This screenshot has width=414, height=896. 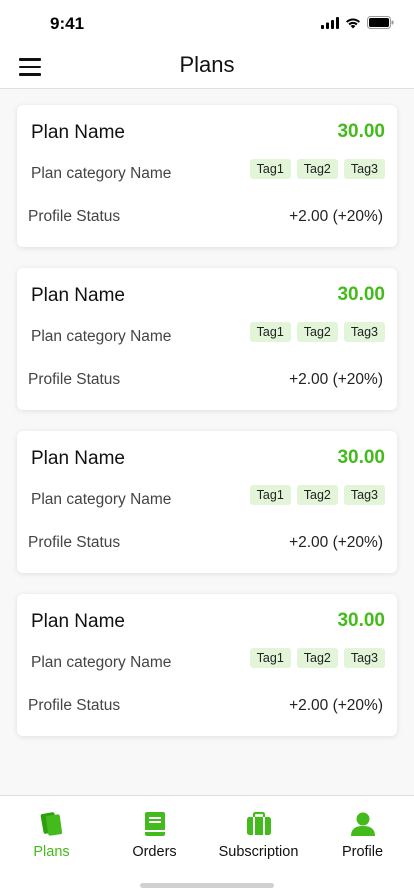 I want to click on bottom-tab-bar: Plans Orders Subscription Profile, so click(x=207, y=845).